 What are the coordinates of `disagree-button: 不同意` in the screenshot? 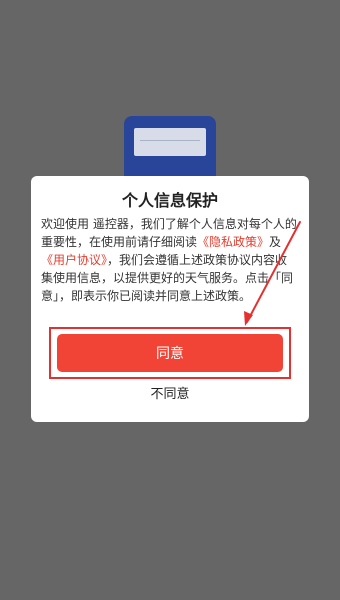 It's located at (170, 392).